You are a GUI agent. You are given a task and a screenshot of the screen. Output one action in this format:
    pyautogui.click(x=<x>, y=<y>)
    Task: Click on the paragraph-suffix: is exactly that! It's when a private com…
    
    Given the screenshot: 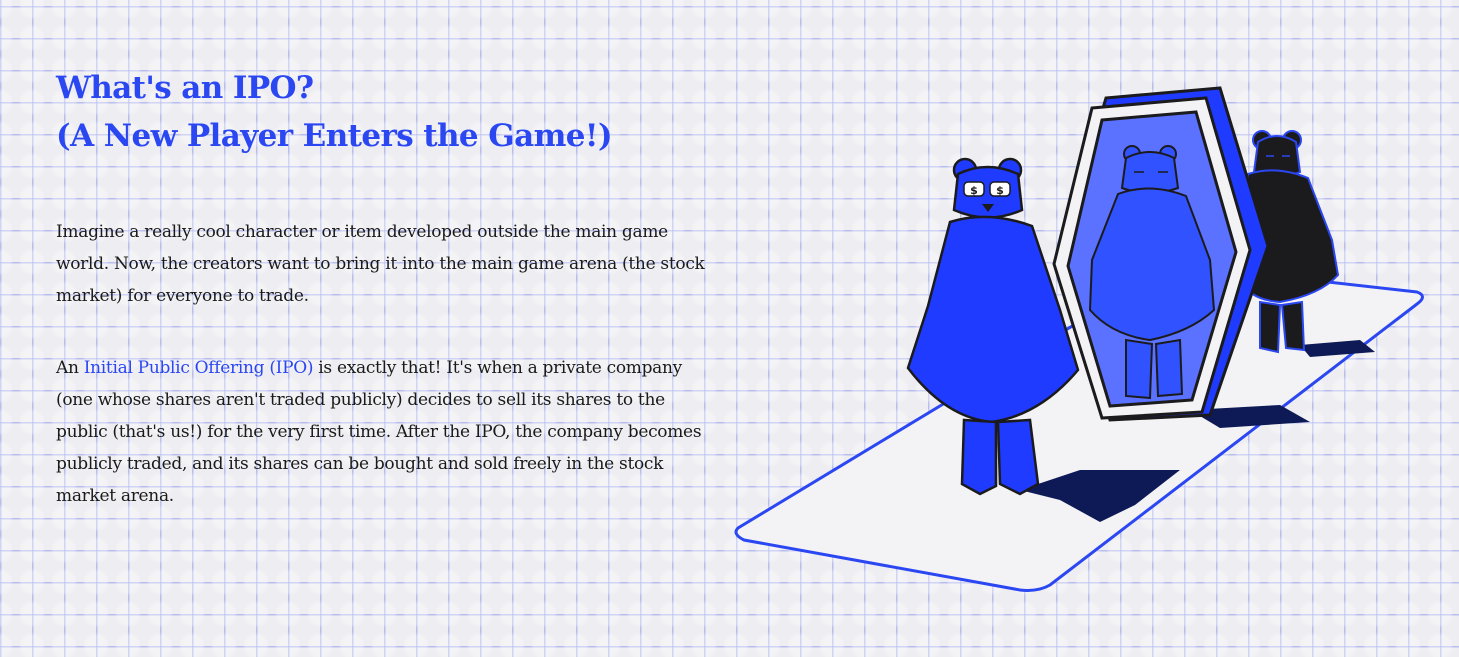 What is the action you would take?
    pyautogui.click(x=379, y=432)
    